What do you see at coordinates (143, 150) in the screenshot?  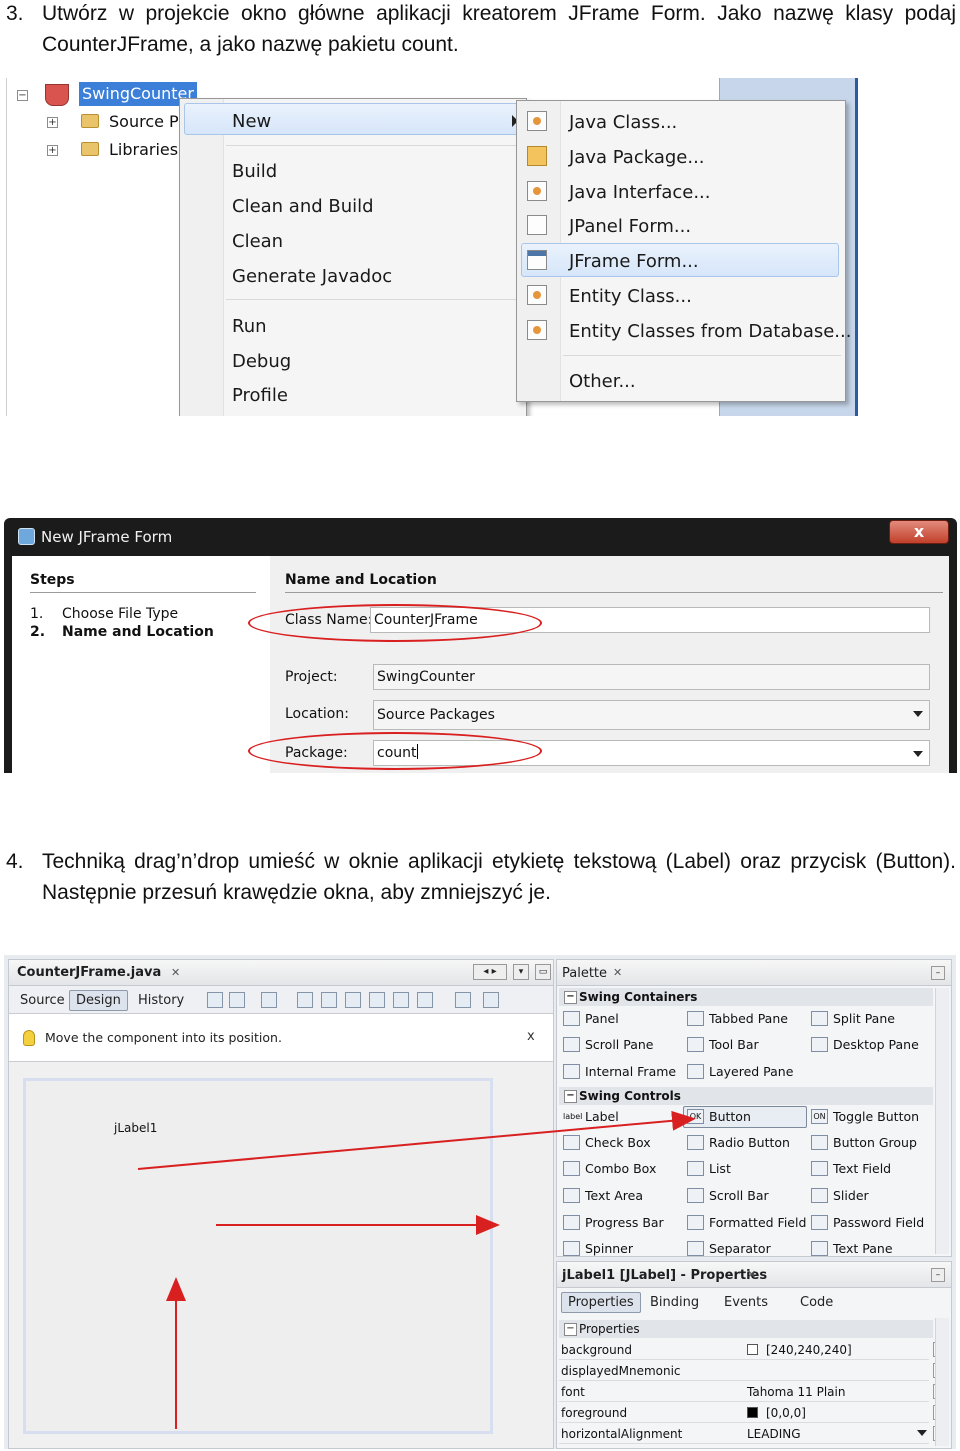 I see `libraries-node: Libraries` at bounding box center [143, 150].